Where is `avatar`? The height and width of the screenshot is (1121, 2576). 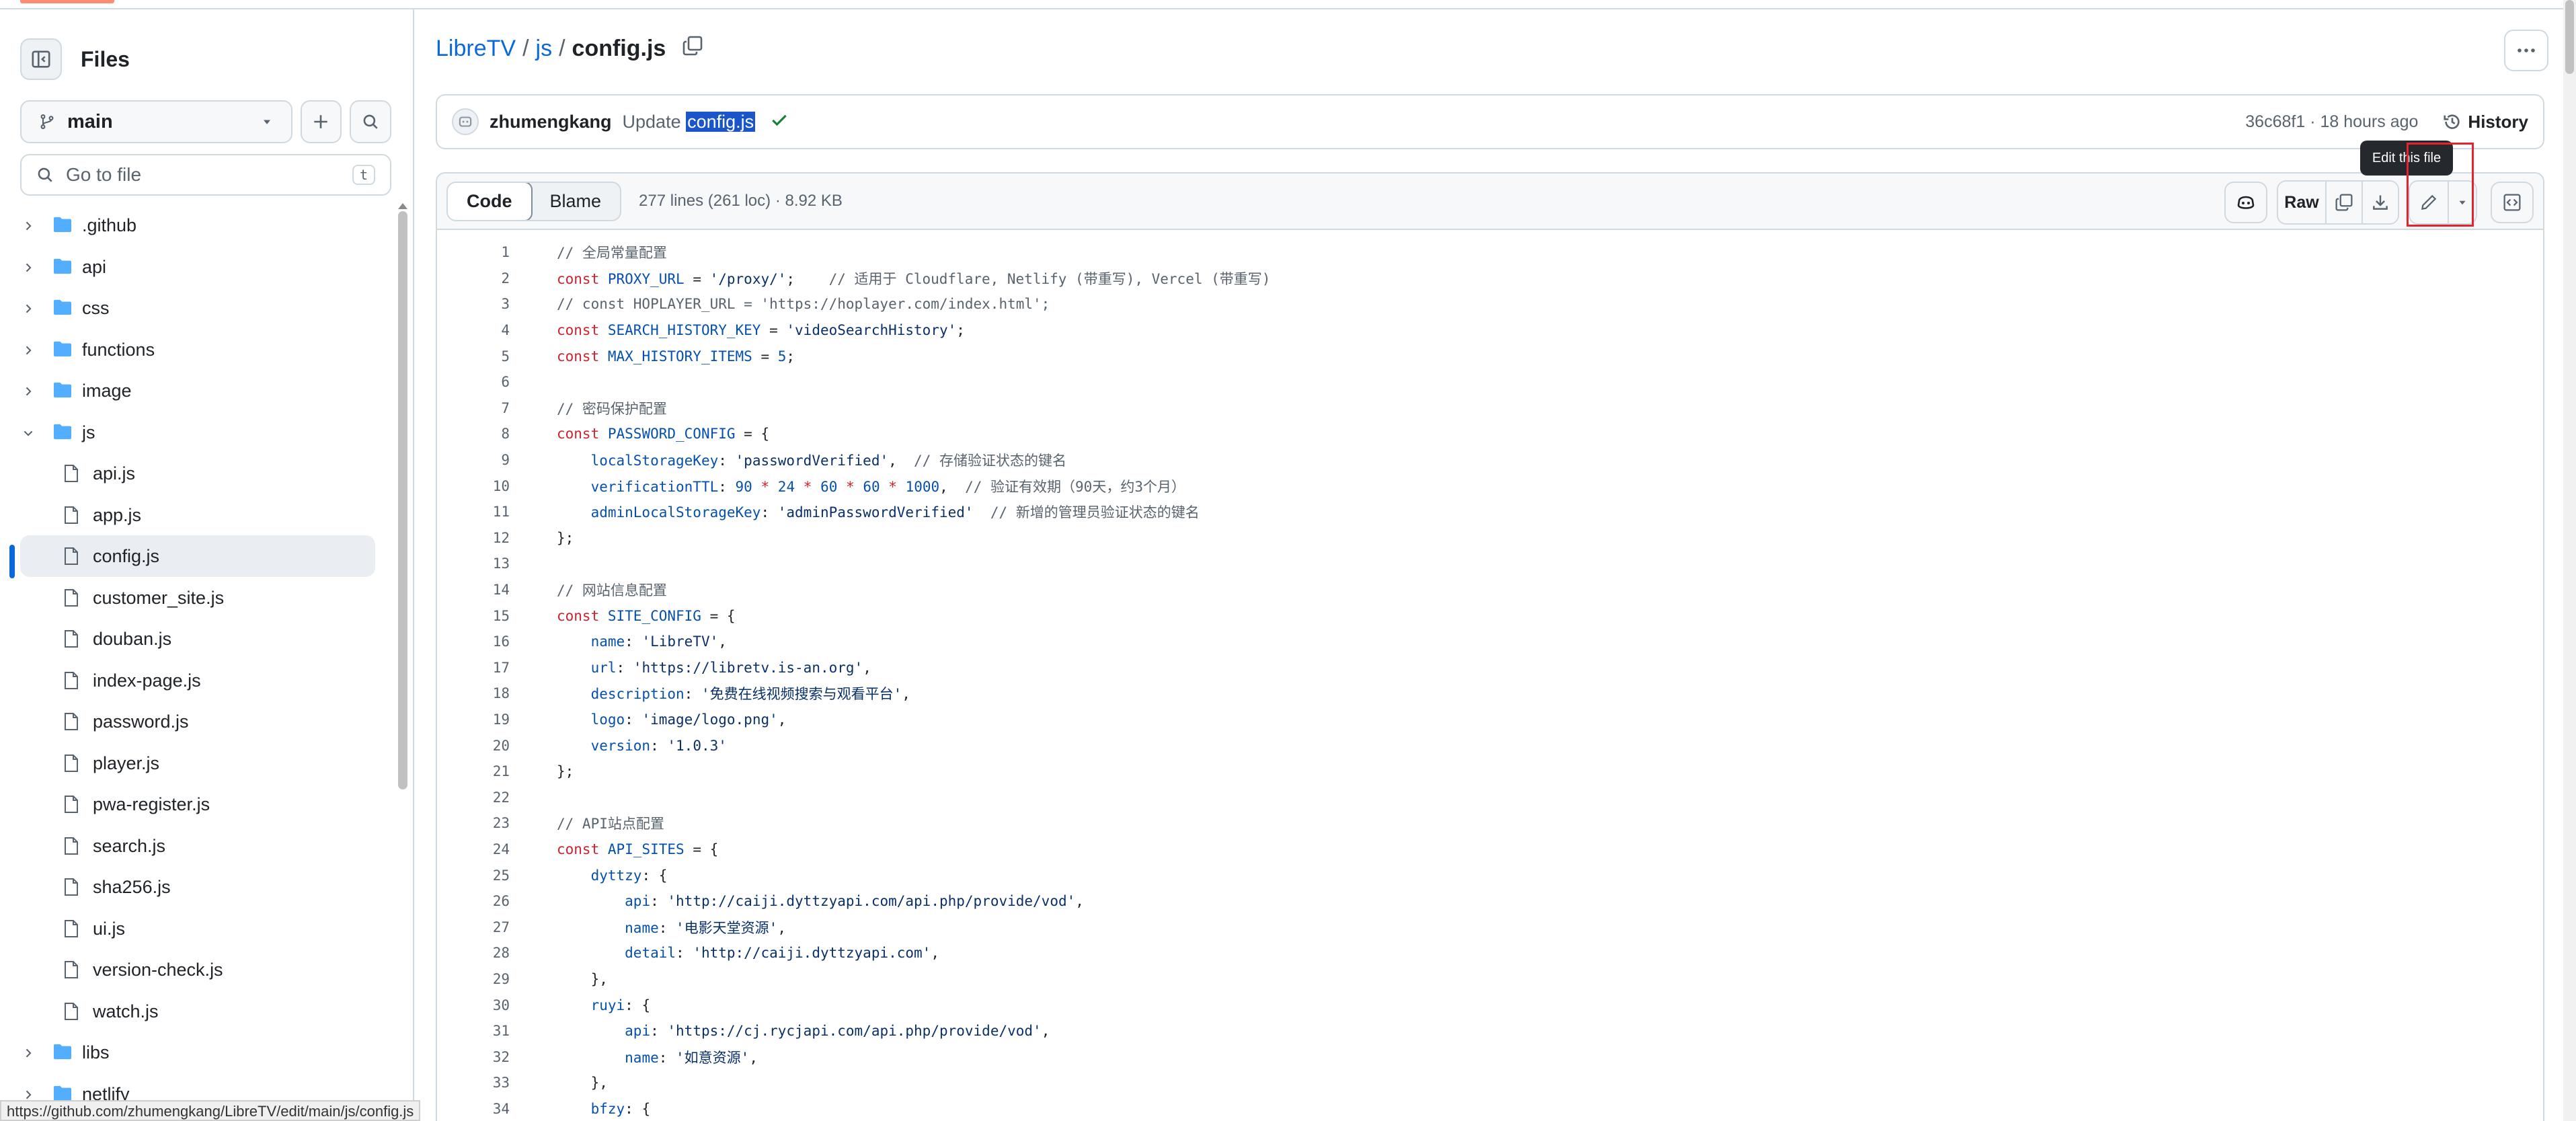
avatar is located at coordinates (466, 121).